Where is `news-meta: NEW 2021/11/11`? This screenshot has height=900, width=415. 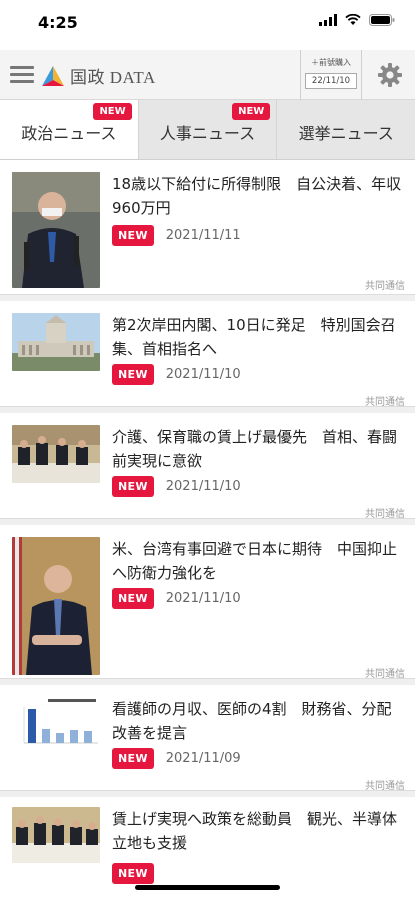 news-meta: NEW 2021/11/11 is located at coordinates (176, 235).